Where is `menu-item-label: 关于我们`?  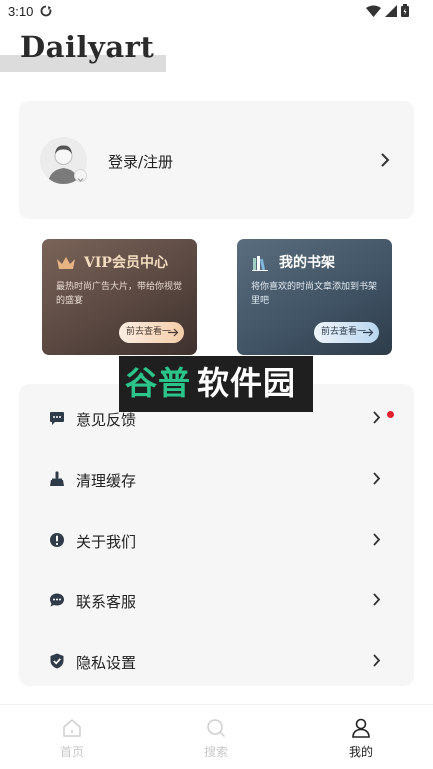 menu-item-label: 关于我们 is located at coordinates (106, 542).